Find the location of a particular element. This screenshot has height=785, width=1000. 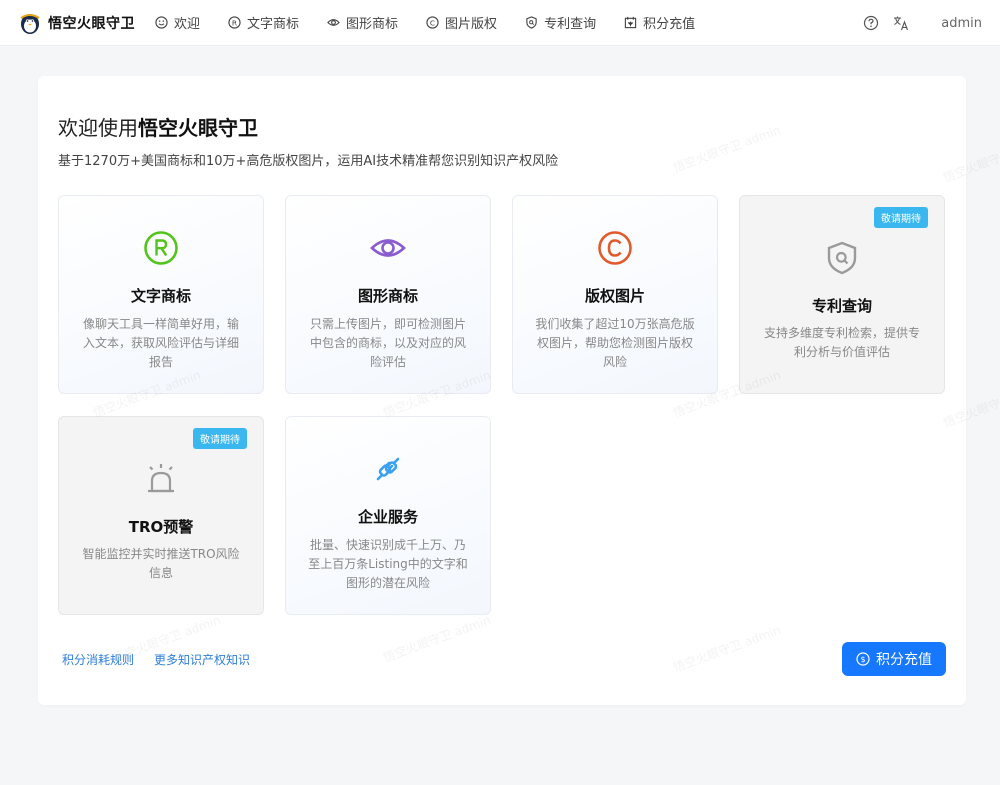

tile-image-trademark: 图形商标 只需上传图片，即可检测图片中包含的商标，以及对应的风险评估 is located at coordinates (388, 294).